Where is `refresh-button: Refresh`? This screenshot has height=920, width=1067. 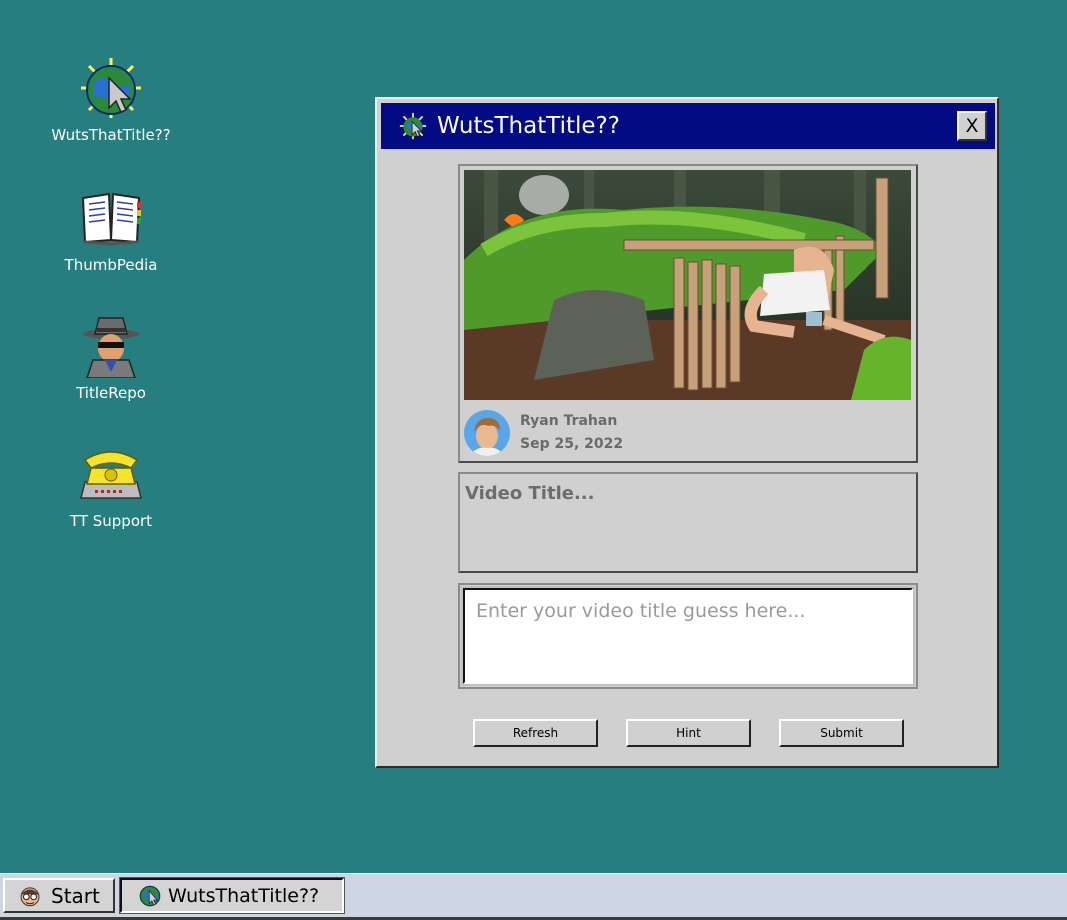
refresh-button: Refresh is located at coordinates (535, 733).